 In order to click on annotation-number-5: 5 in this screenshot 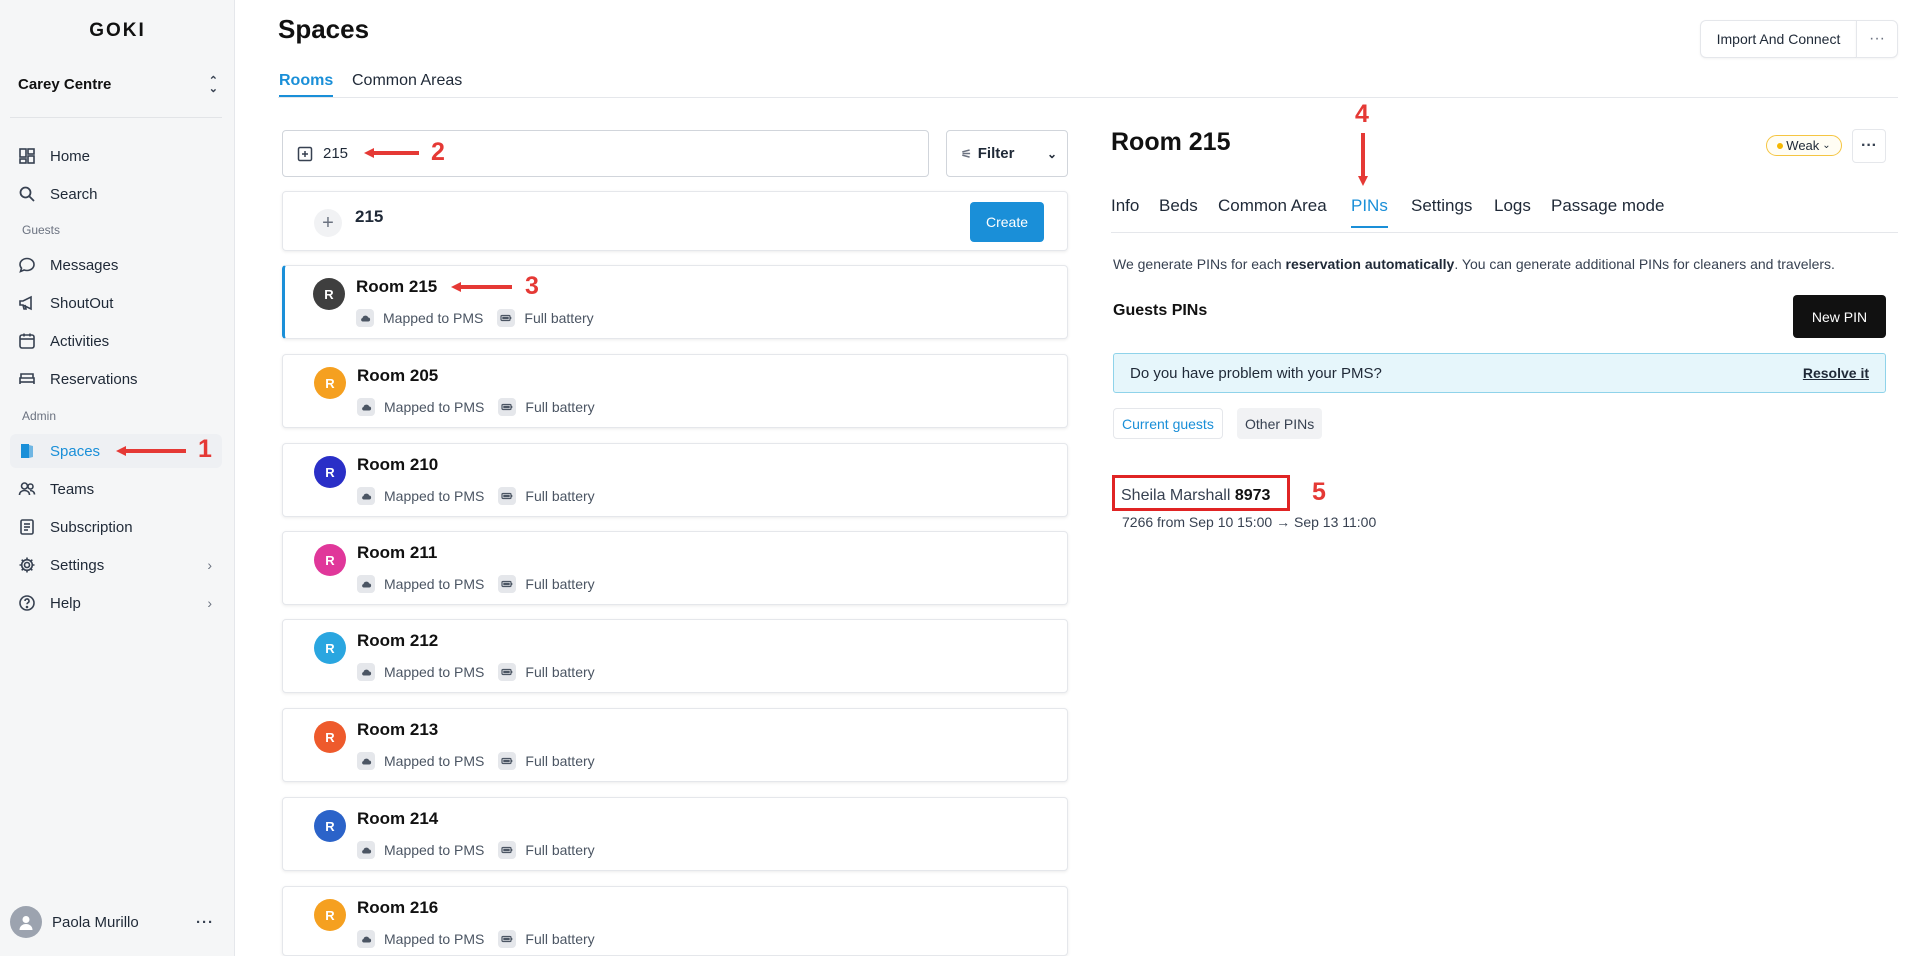, I will do `click(1319, 492)`.